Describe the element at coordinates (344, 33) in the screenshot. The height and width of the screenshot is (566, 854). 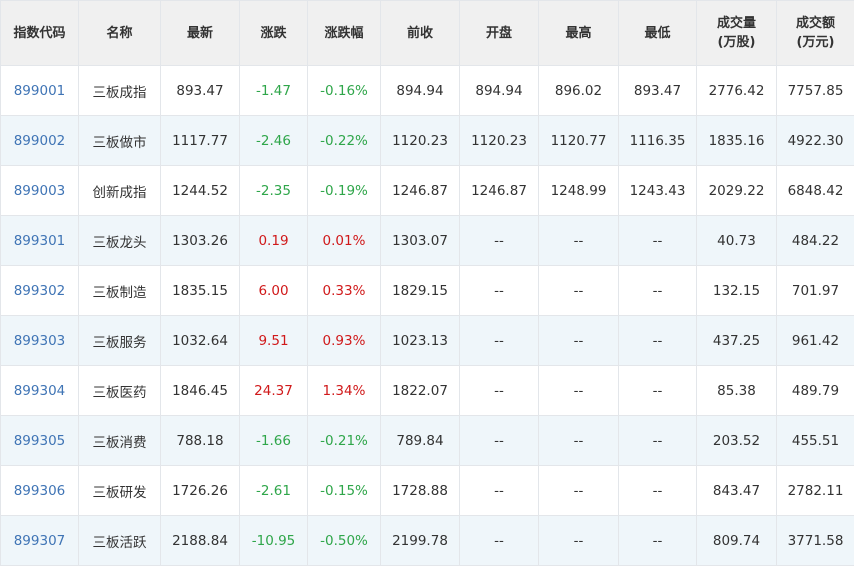
I see `column-header-change-pct: 涨跌幅` at that location.